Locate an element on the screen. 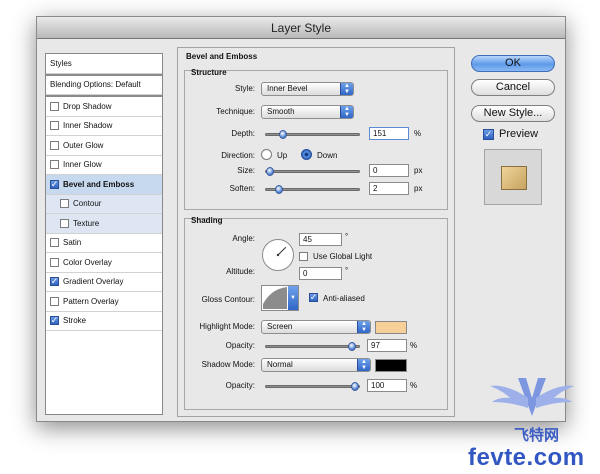 The height and width of the screenshot is (474, 600). style-item-label: Inner Glow is located at coordinates (82, 165).